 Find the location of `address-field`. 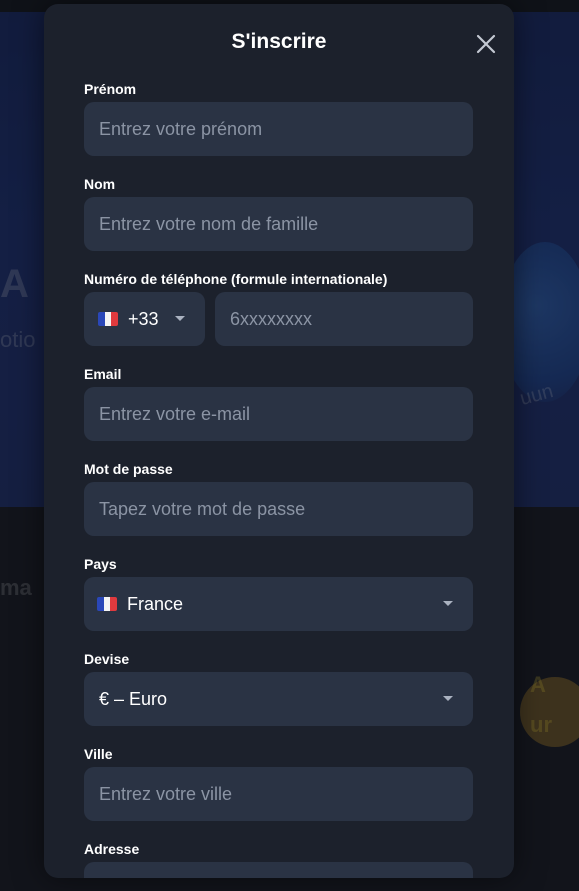

address-field is located at coordinates (278, 870).